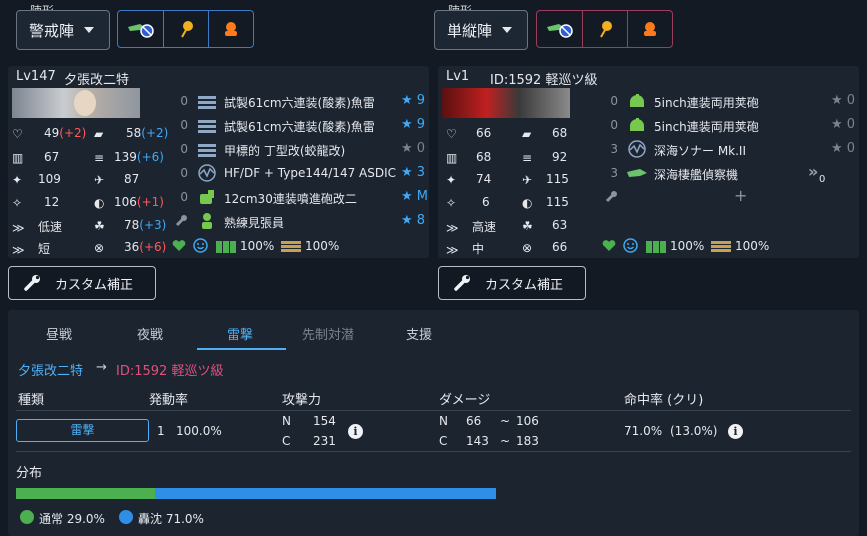 This screenshot has height=536, width=867. Describe the element at coordinates (560, 225) in the screenshot. I see `stat-luck: 63` at that location.